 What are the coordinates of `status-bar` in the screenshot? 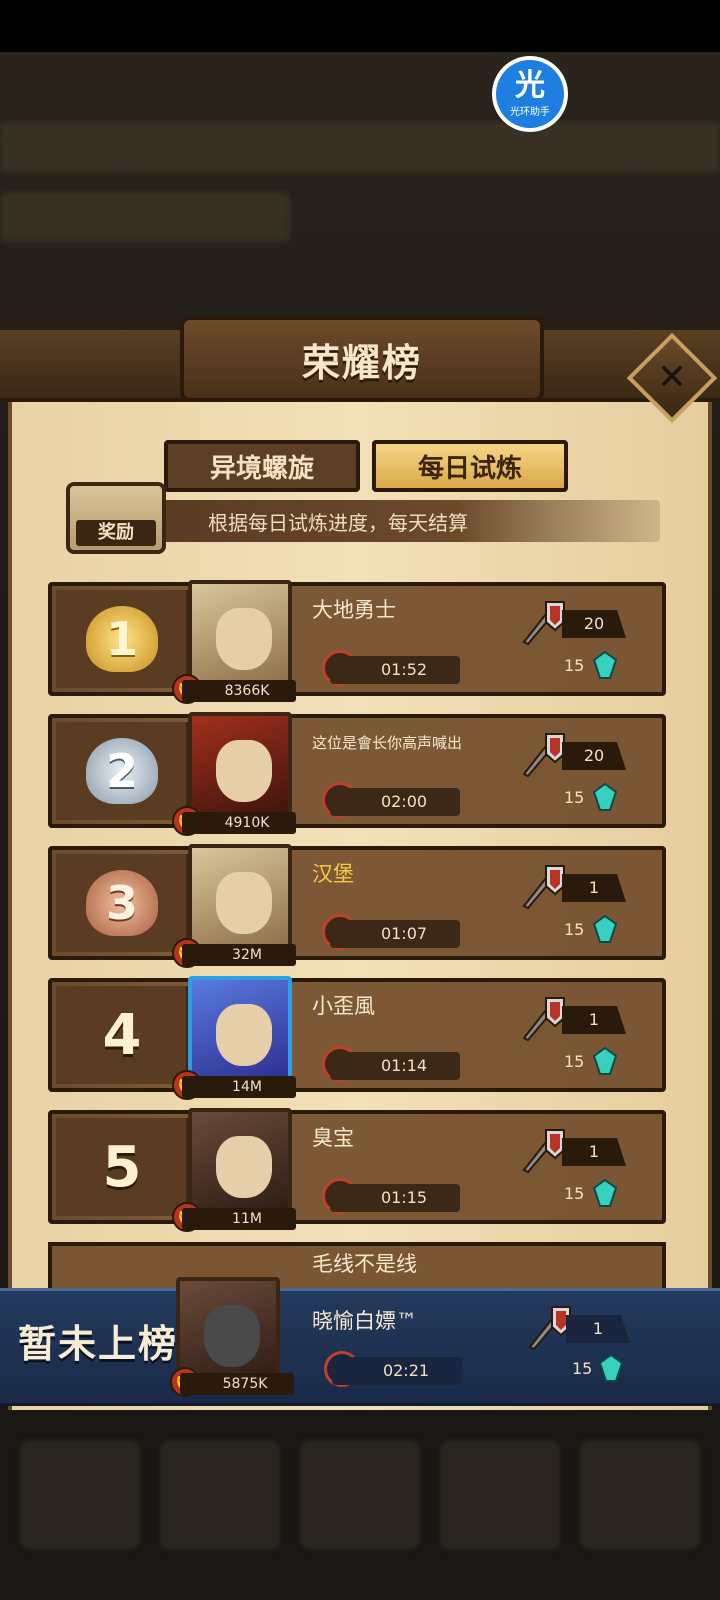 It's located at (360, 26).